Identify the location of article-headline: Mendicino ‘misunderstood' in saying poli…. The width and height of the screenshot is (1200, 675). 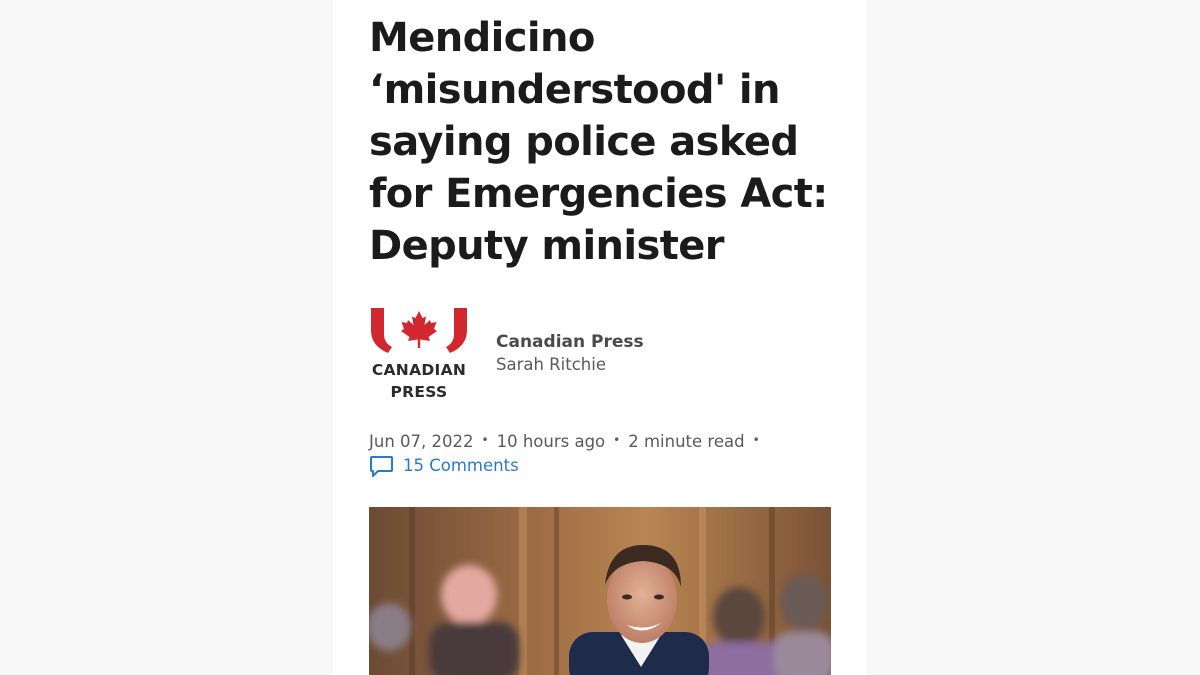
(598, 142).